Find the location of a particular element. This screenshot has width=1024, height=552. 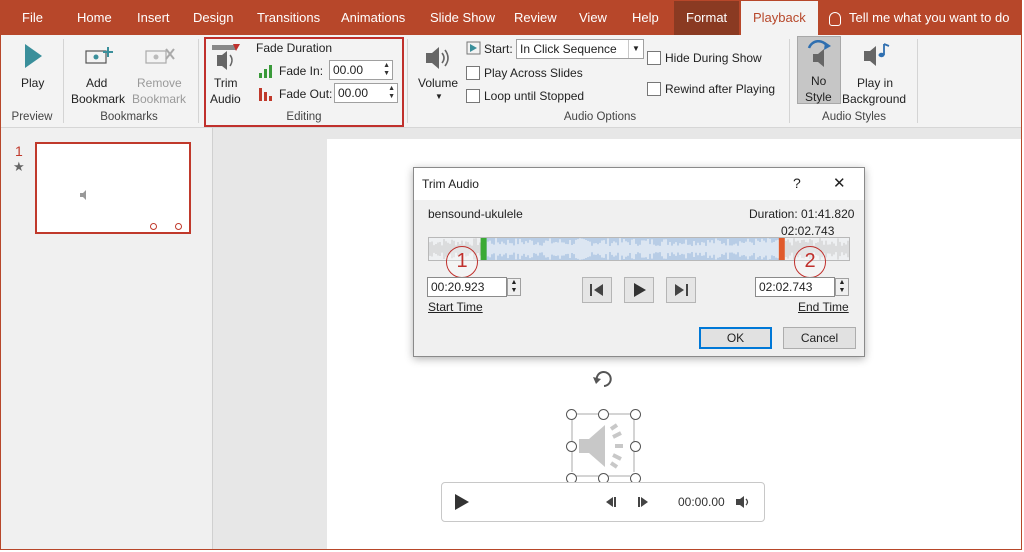

editing-group-highlight is located at coordinates (304, 82).